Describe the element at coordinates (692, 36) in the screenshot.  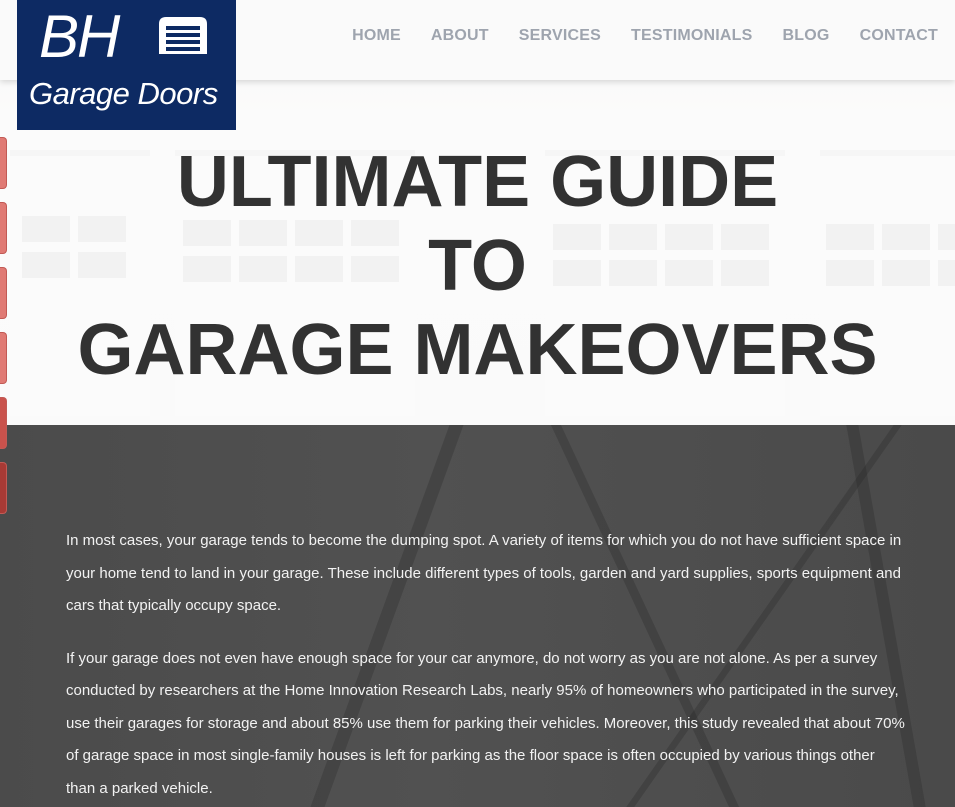
I see `nav-testimonials: TESTIMONIALS` at that location.